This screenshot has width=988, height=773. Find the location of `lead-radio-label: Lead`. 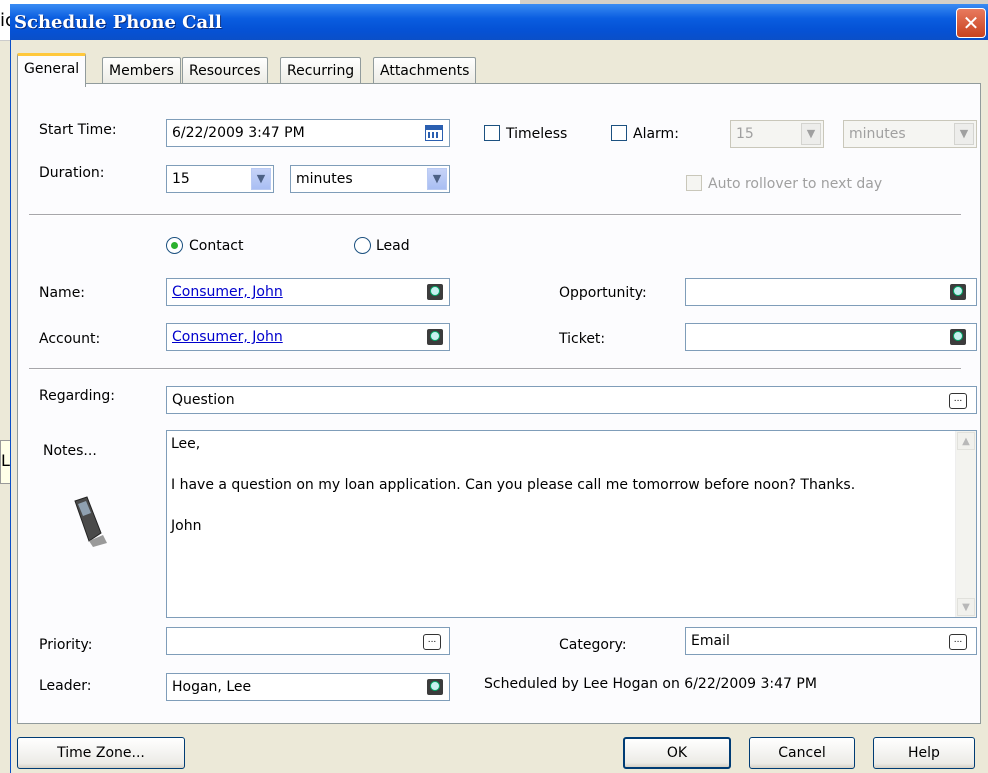

lead-radio-label: Lead is located at coordinates (393, 246).